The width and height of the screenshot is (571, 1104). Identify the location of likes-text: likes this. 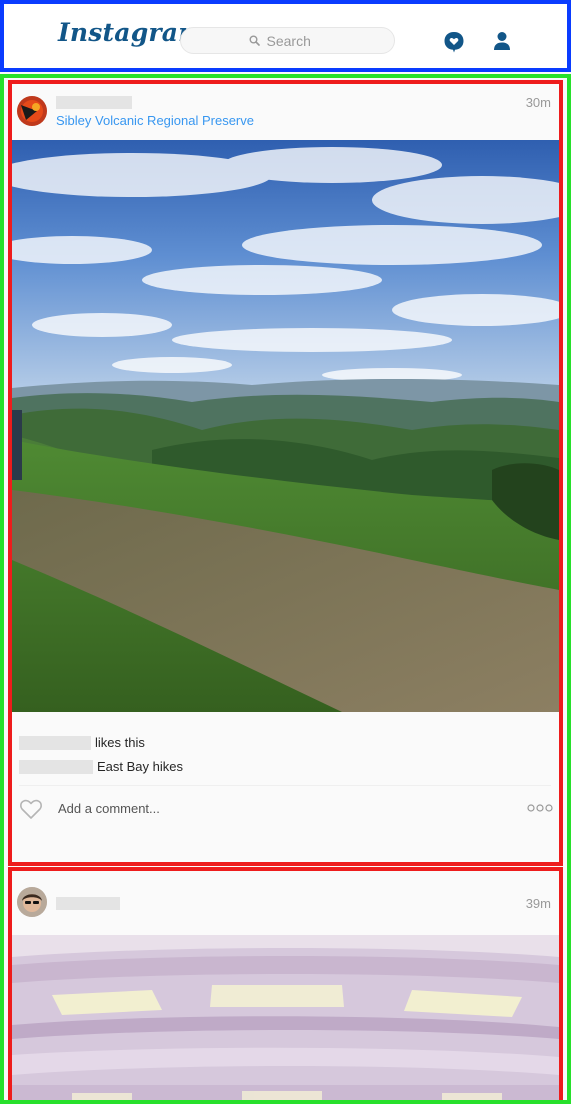
(120, 742).